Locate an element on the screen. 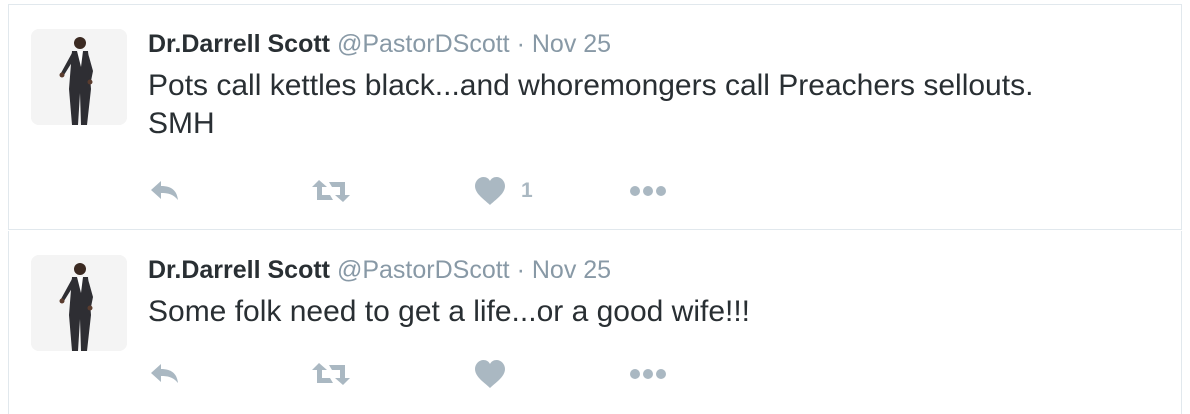  tweet-actions is located at coordinates (428, 374).